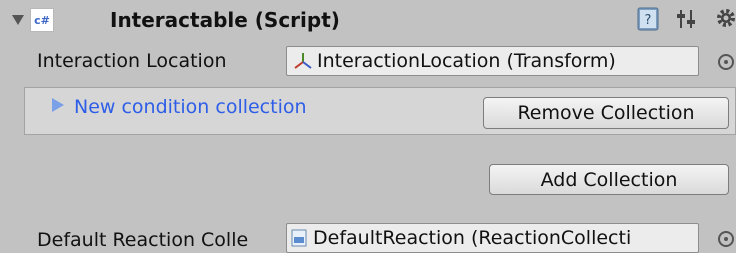 Image resolution: width=736 pixels, height=253 pixels. What do you see at coordinates (466, 61) in the screenshot?
I see `interaction-location-value: InteractionLocation (Transform)` at bounding box center [466, 61].